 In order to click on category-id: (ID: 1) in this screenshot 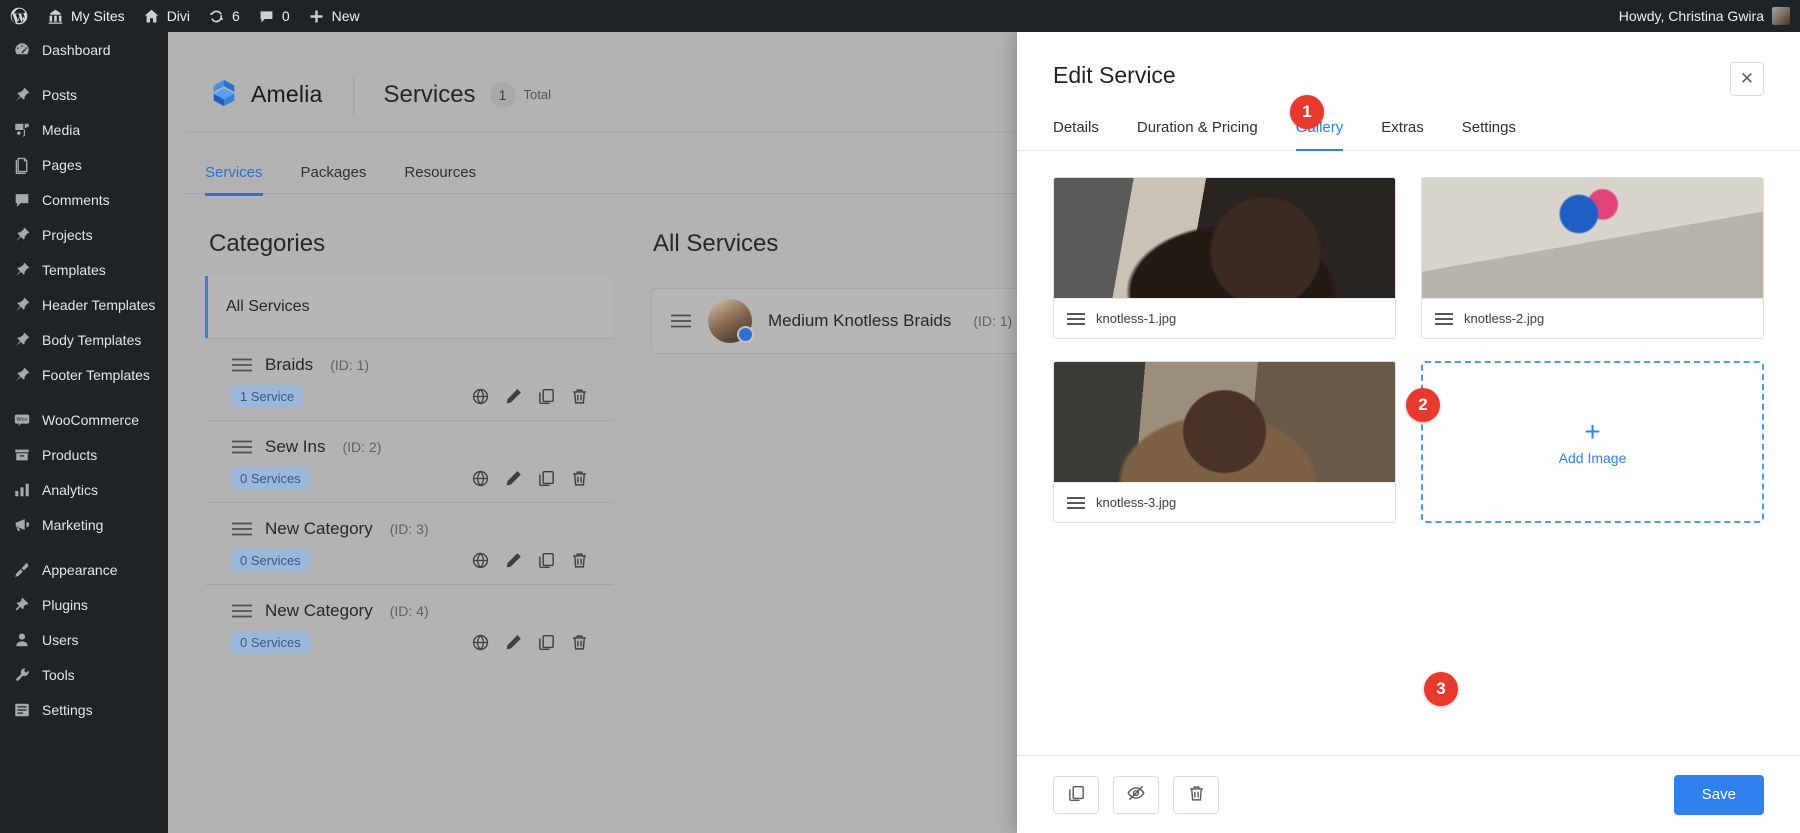, I will do `click(350, 365)`.